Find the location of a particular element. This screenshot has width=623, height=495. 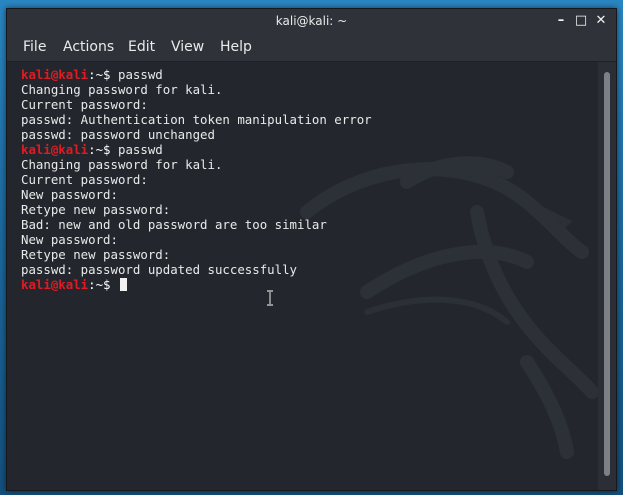

minimize-button: – is located at coordinates (561, 21).